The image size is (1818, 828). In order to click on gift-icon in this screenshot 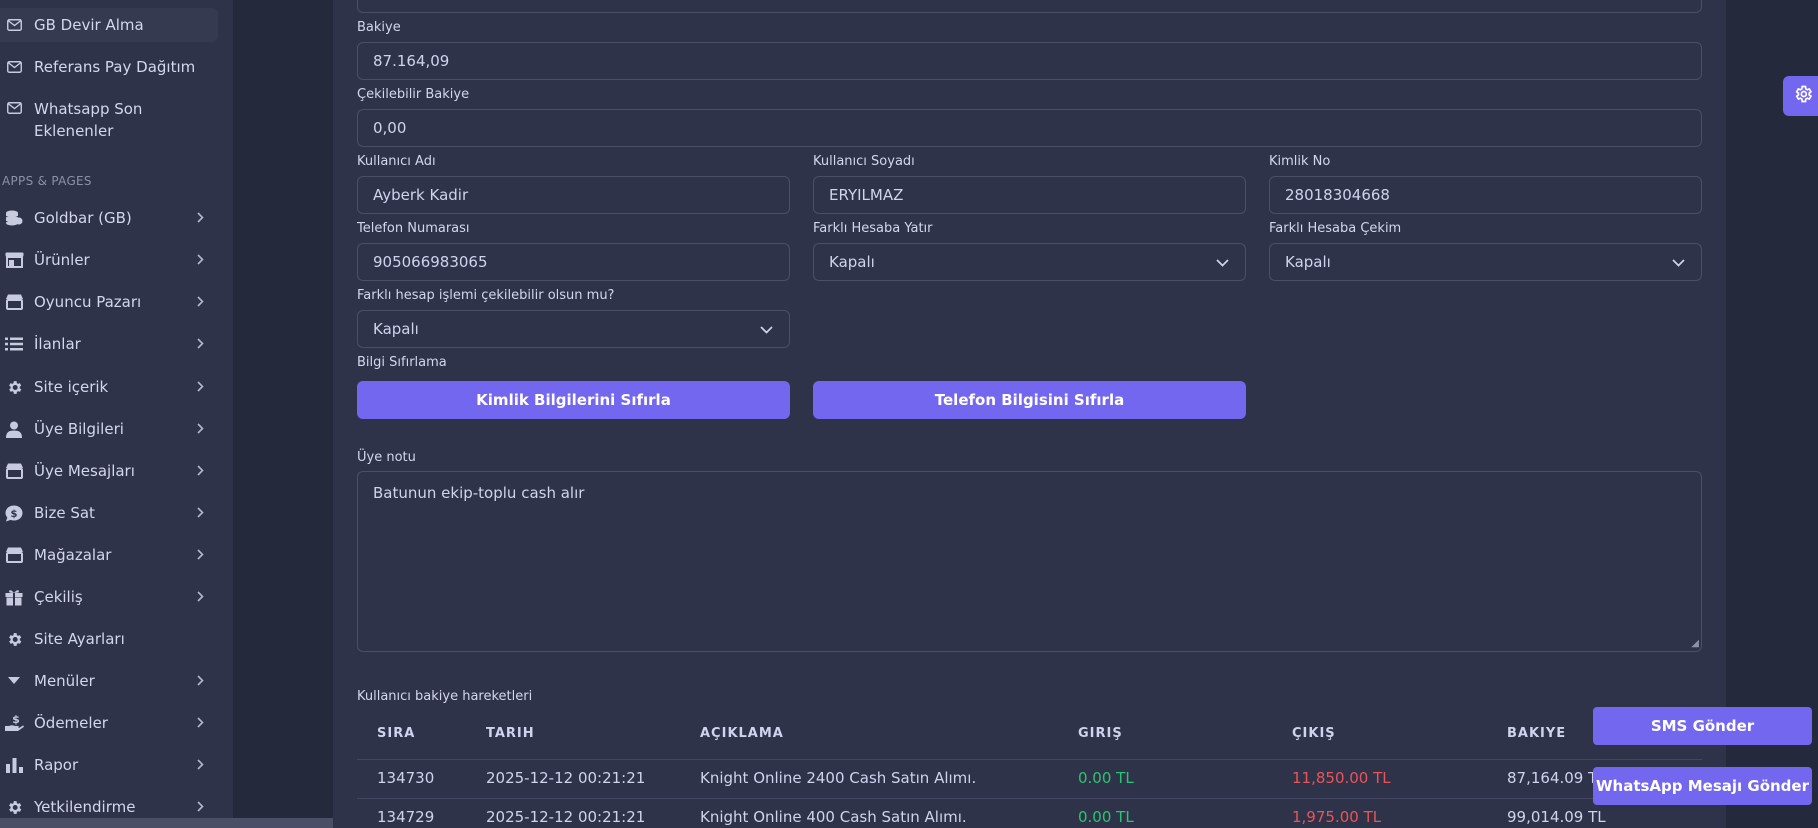, I will do `click(14, 597)`.